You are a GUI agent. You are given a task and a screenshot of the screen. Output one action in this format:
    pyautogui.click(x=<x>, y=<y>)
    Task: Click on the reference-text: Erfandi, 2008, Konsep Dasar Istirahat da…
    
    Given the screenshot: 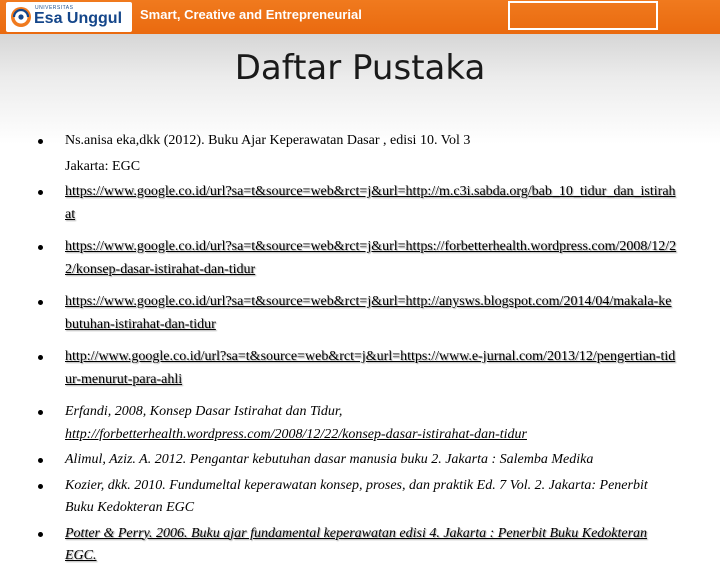 What is the action you would take?
    pyautogui.click(x=204, y=411)
    